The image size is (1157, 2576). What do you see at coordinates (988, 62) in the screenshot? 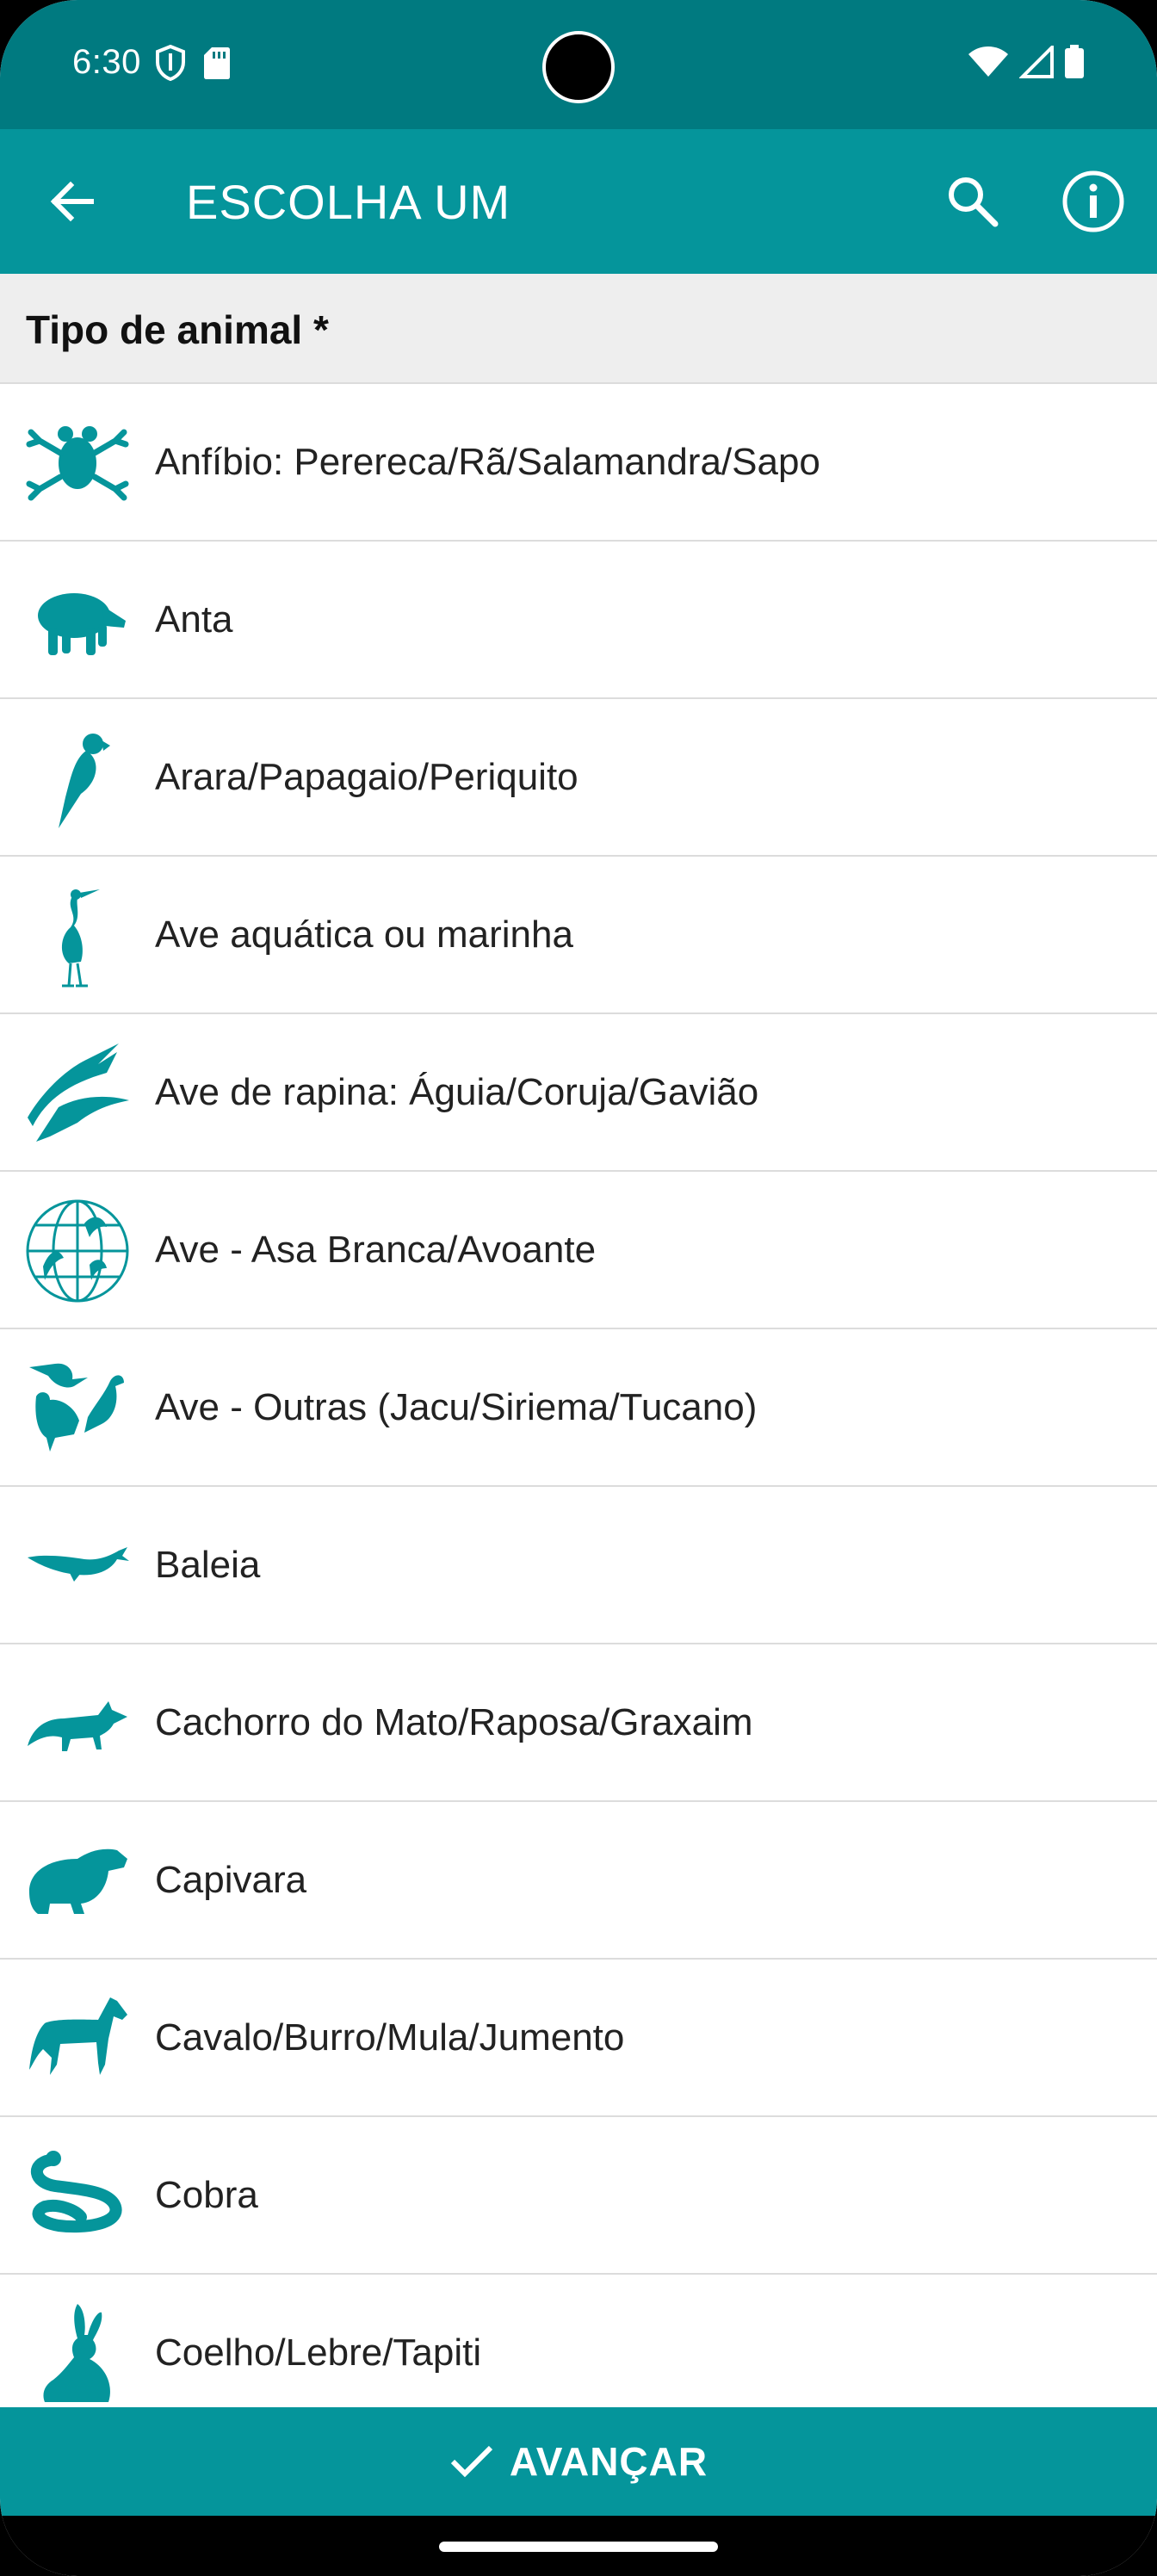
I see `wifi-icon` at bounding box center [988, 62].